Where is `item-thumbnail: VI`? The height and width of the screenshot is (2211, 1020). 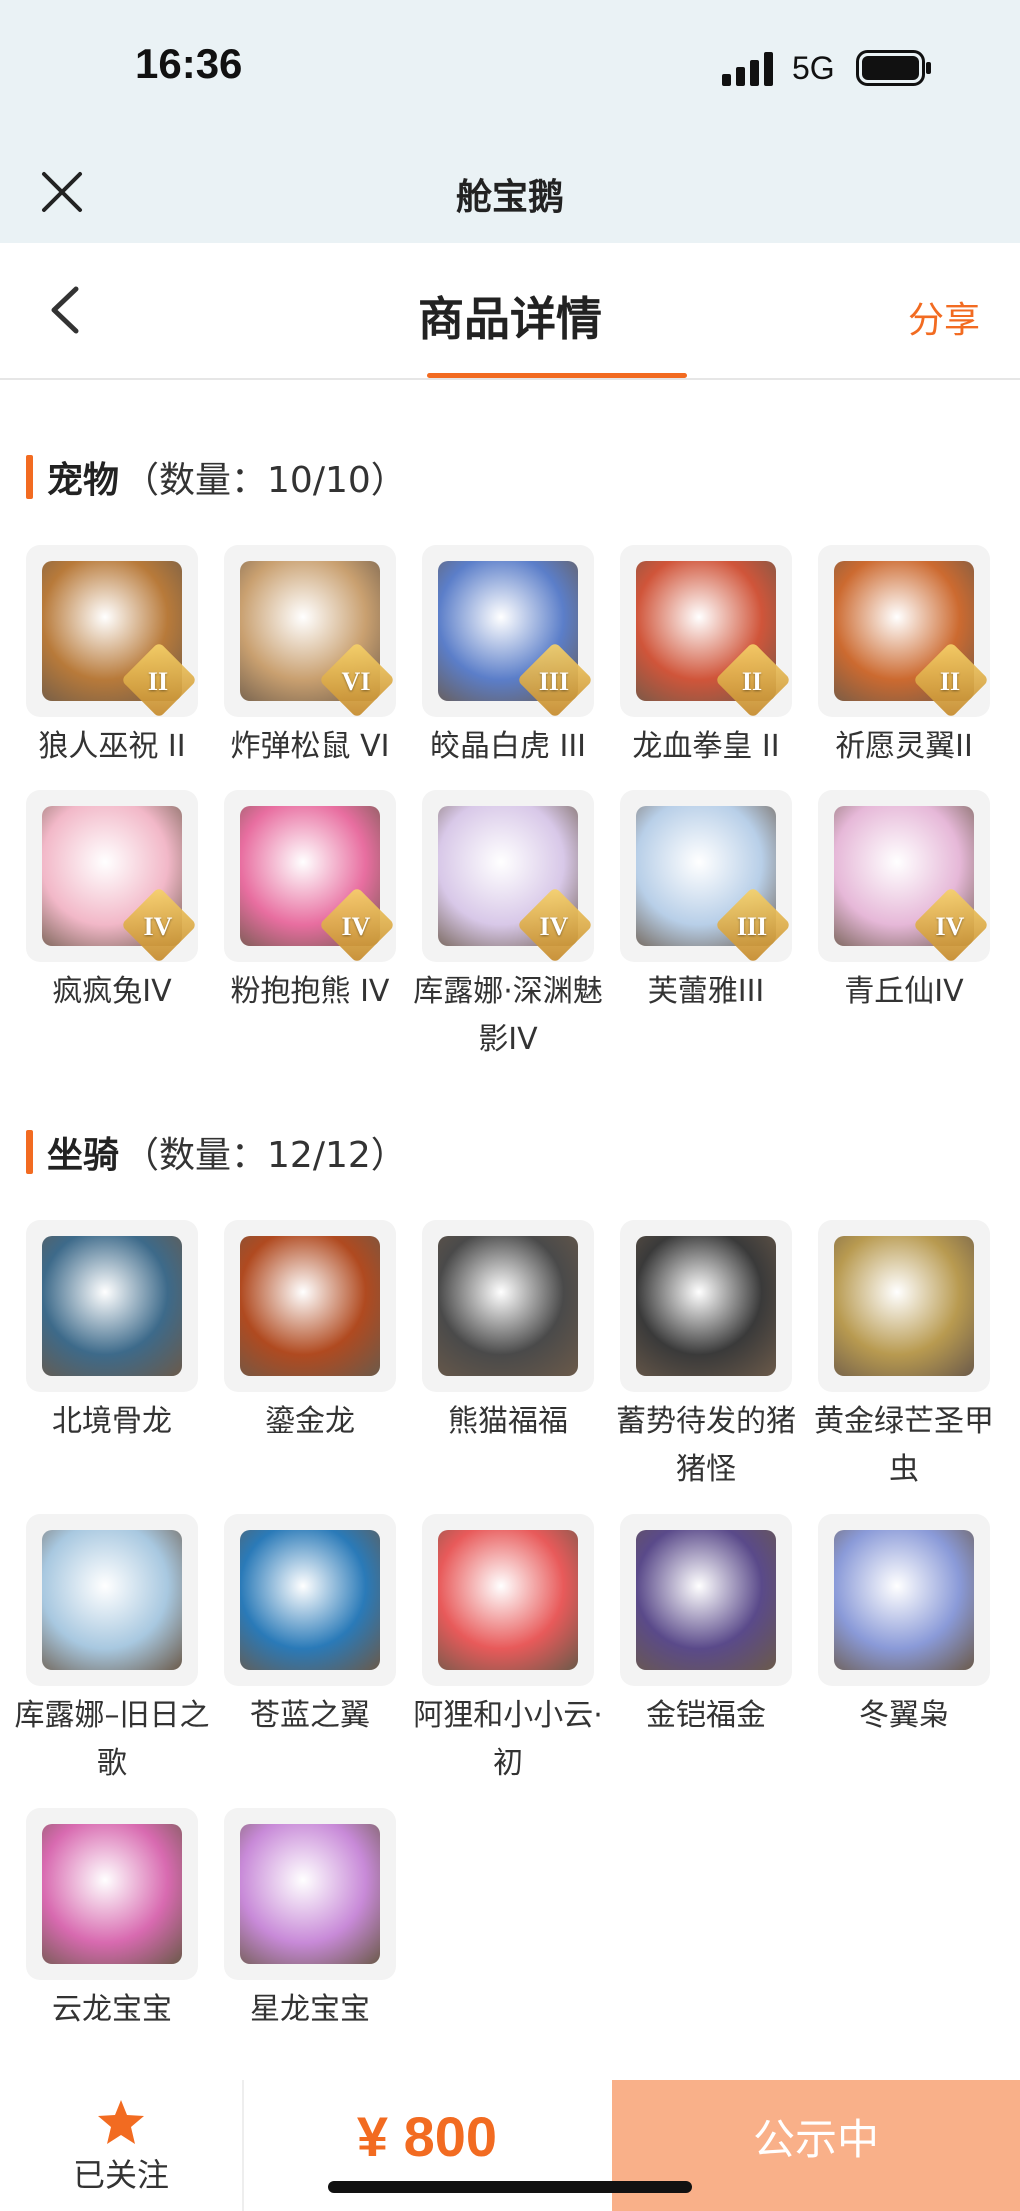 item-thumbnail: VI is located at coordinates (310, 631).